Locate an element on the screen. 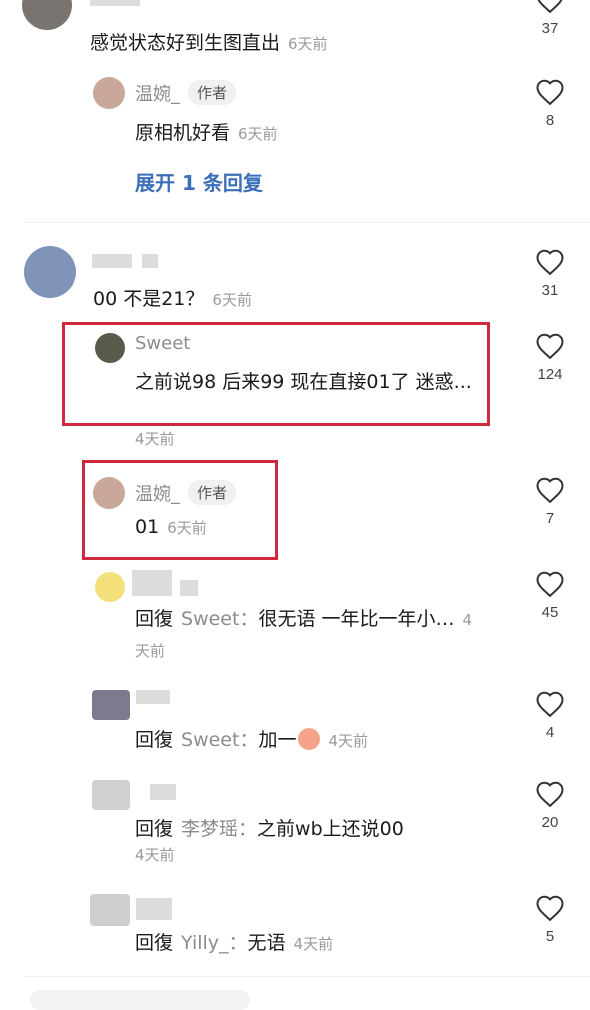 Image resolution: width=590 pixels, height=1010 pixels. expand-replies-link: 展开 1 条回复 is located at coordinates (199, 181).